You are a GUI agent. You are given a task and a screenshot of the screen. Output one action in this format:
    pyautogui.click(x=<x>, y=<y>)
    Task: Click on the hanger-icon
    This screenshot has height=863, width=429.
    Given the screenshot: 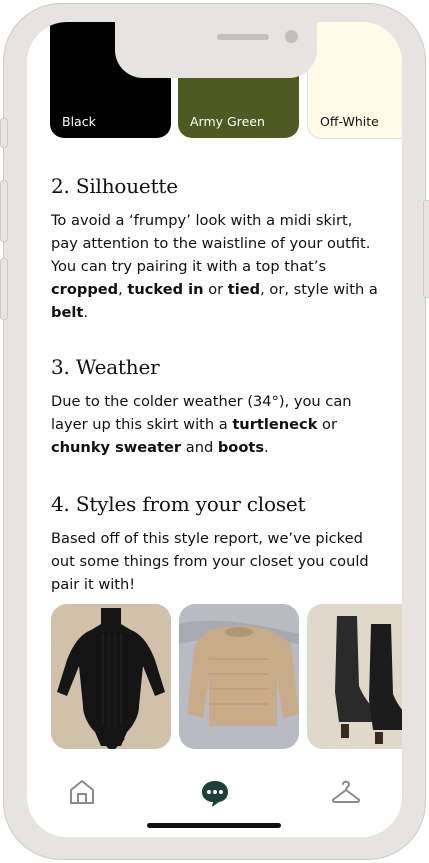 What is the action you would take?
    pyautogui.click(x=346, y=791)
    